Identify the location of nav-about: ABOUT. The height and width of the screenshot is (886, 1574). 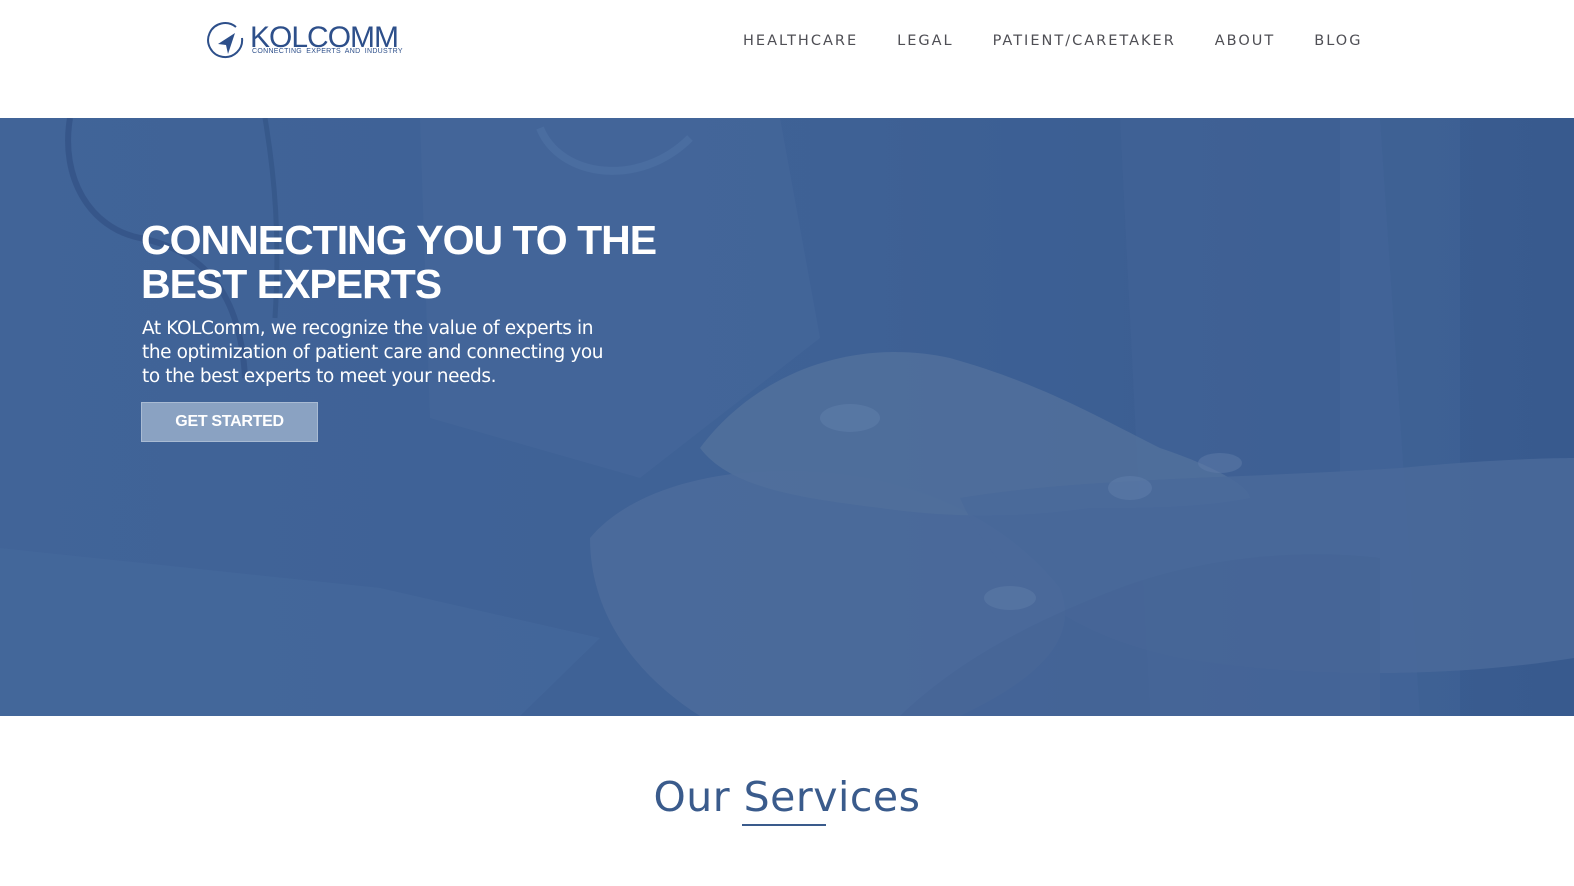
(1245, 41).